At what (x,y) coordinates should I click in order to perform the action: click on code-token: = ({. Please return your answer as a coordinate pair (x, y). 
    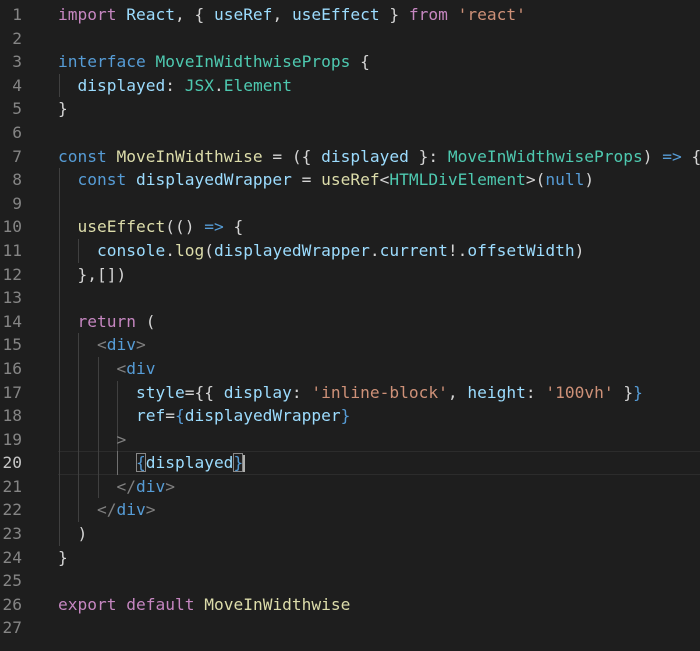
    Looking at the image, I should click on (292, 156).